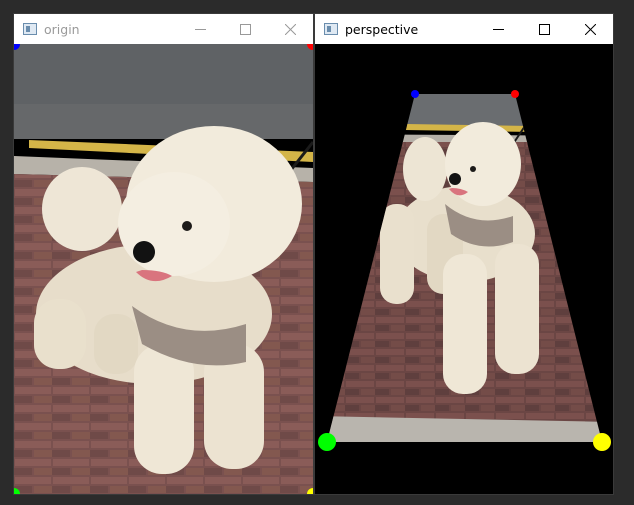  I want to click on title-bar: origin, so click(163, 29).